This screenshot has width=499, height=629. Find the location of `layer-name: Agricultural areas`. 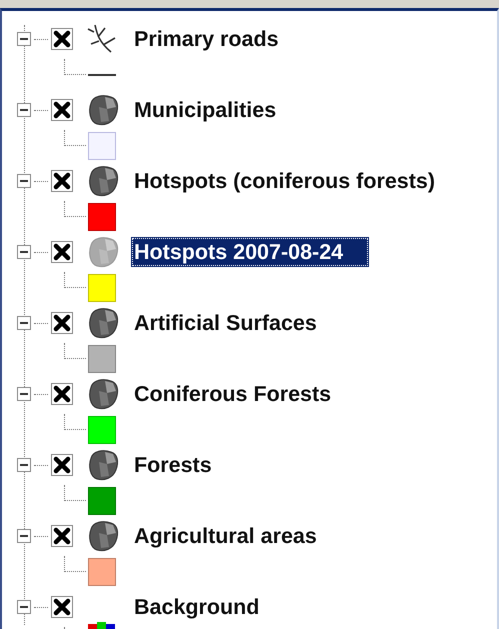

layer-name: Agricultural areas is located at coordinates (225, 536).